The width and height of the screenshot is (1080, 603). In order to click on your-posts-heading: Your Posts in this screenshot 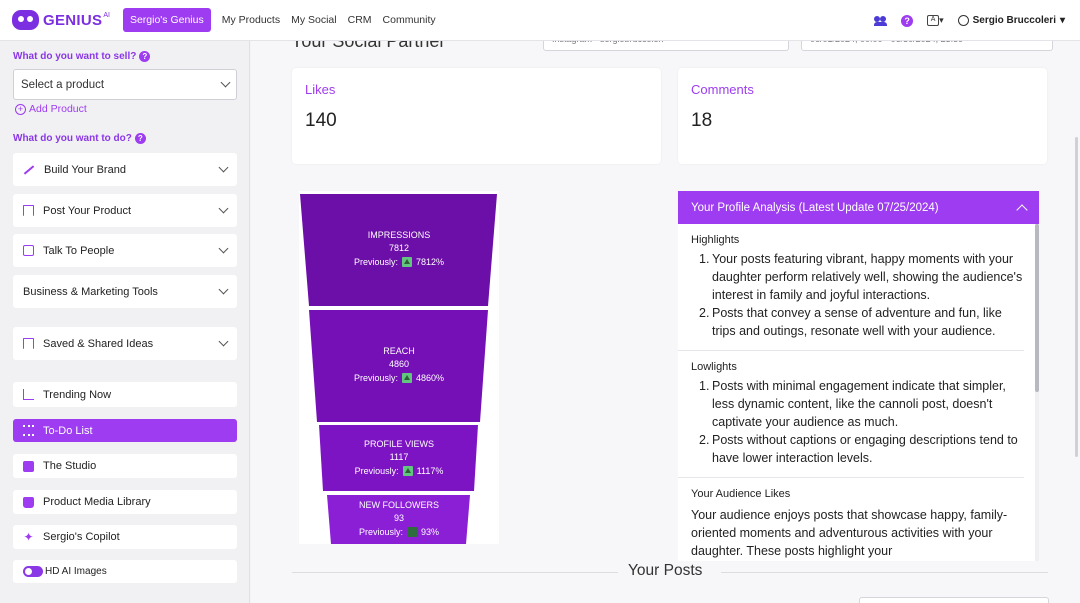, I will do `click(665, 572)`.